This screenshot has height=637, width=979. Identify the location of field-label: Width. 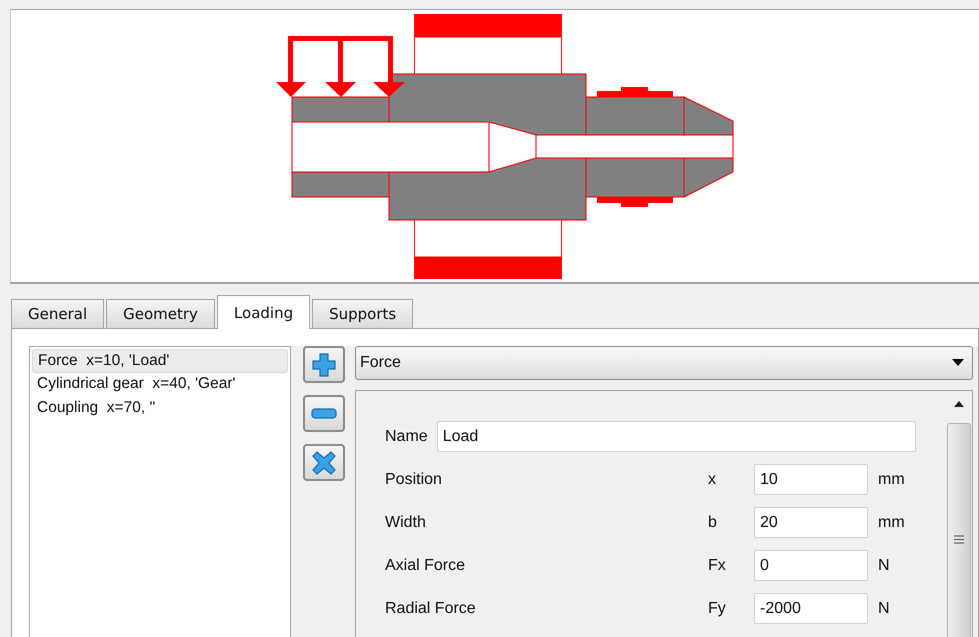
(406, 523).